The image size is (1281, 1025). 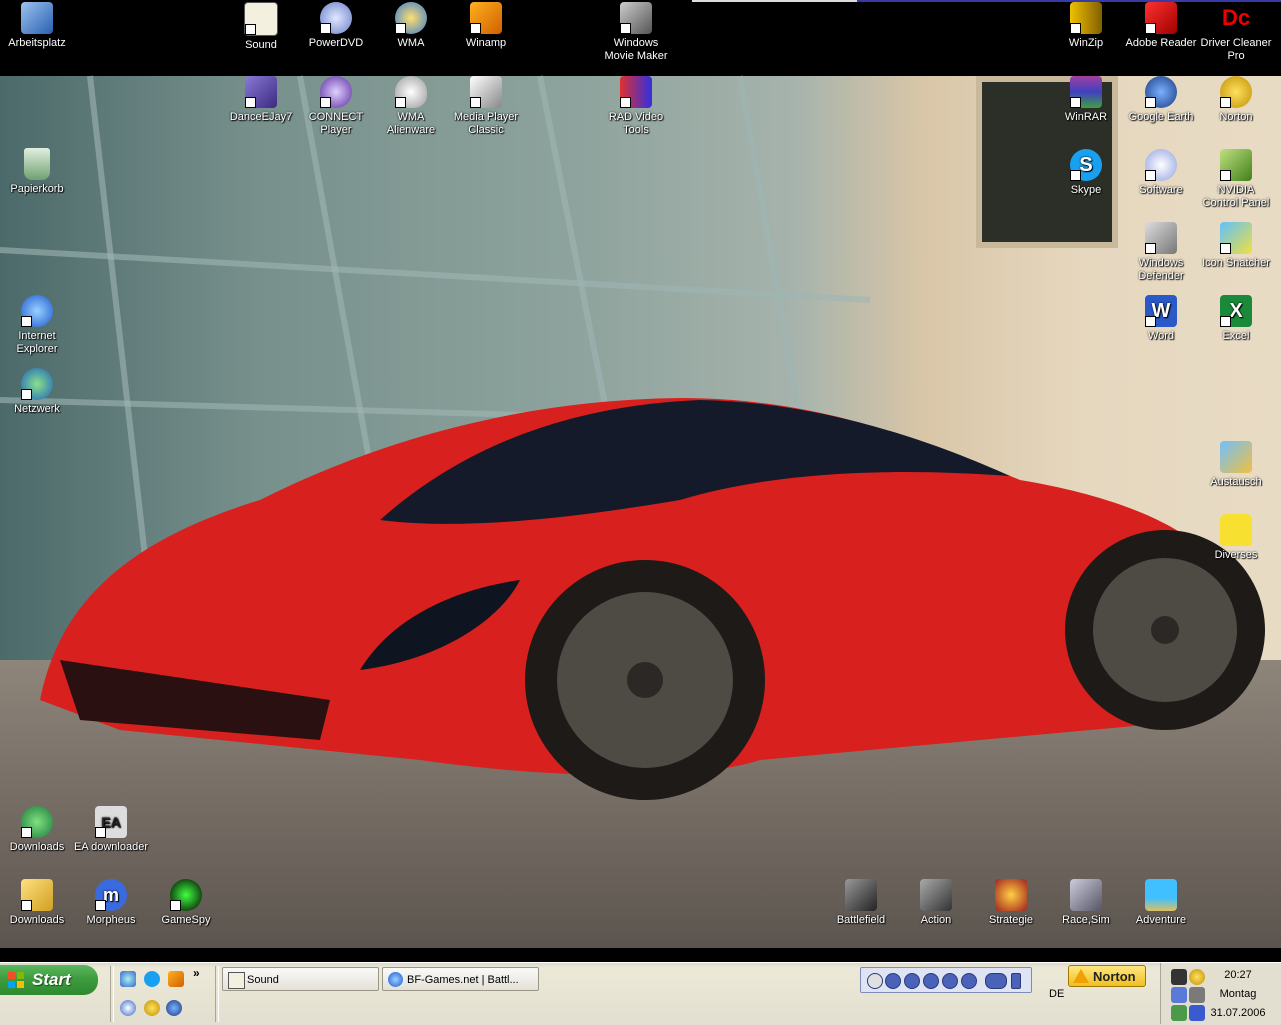 I want to click on desktop-icon-norton: Norton, so click(x=1236, y=100).